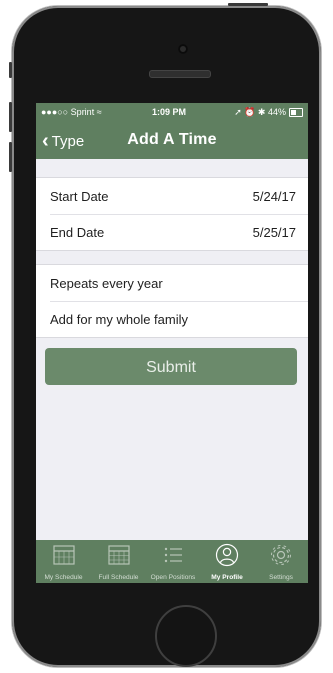 This screenshot has width=333, height=673. Describe the element at coordinates (10, 157) in the screenshot. I see `volume-down-button` at that location.